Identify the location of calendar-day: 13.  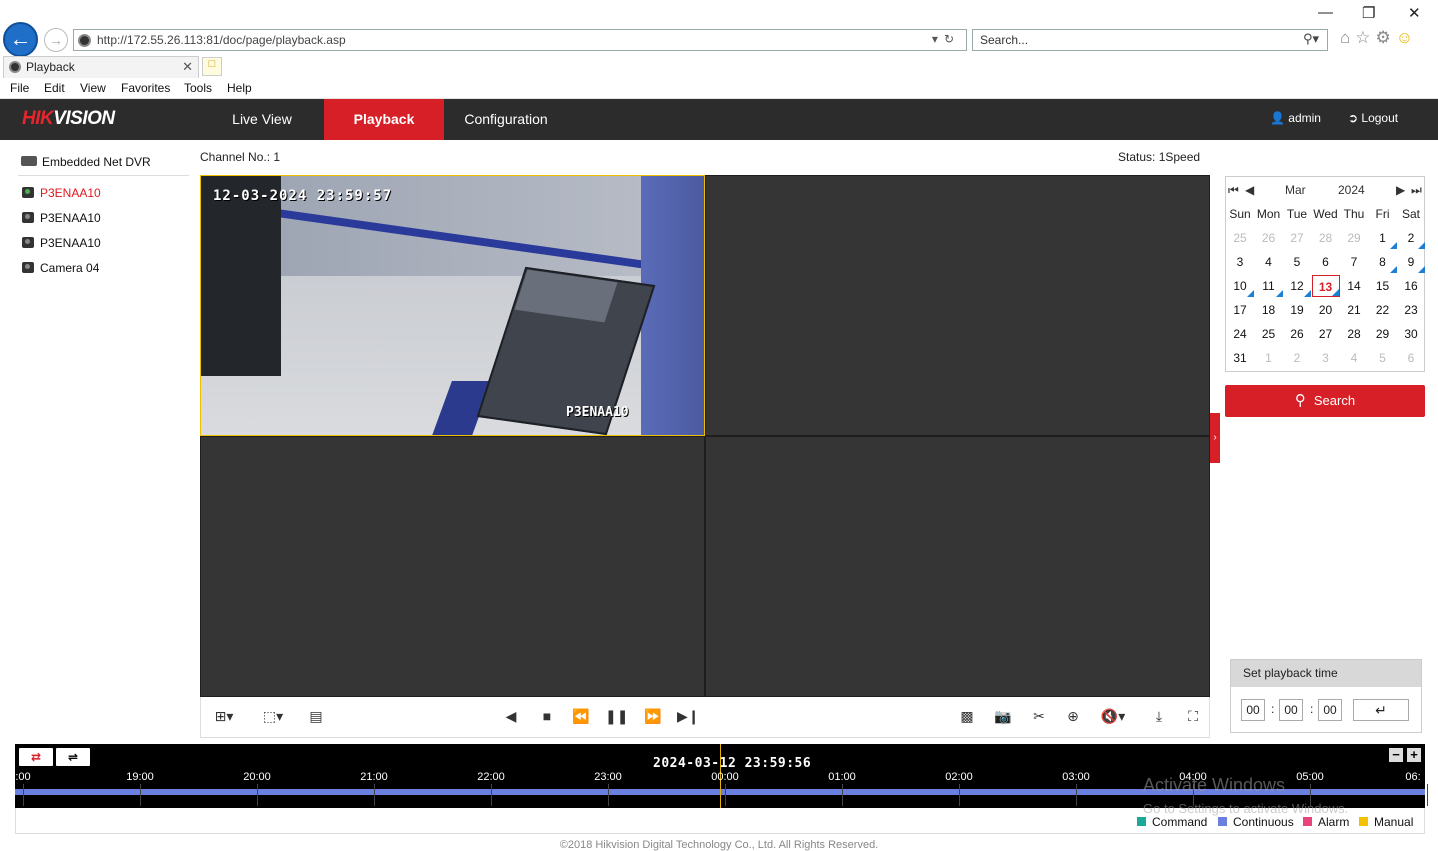
(1325, 286).